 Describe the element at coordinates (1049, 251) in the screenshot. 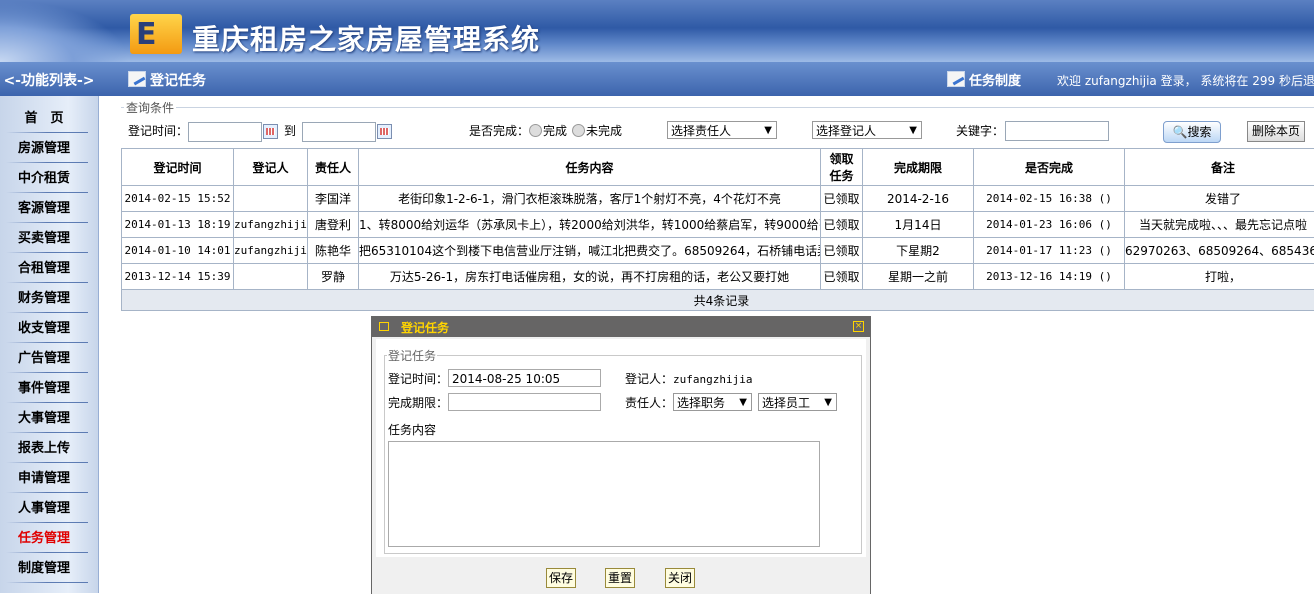

I see `table-cell: 2014-01-17 11:23 ()` at that location.